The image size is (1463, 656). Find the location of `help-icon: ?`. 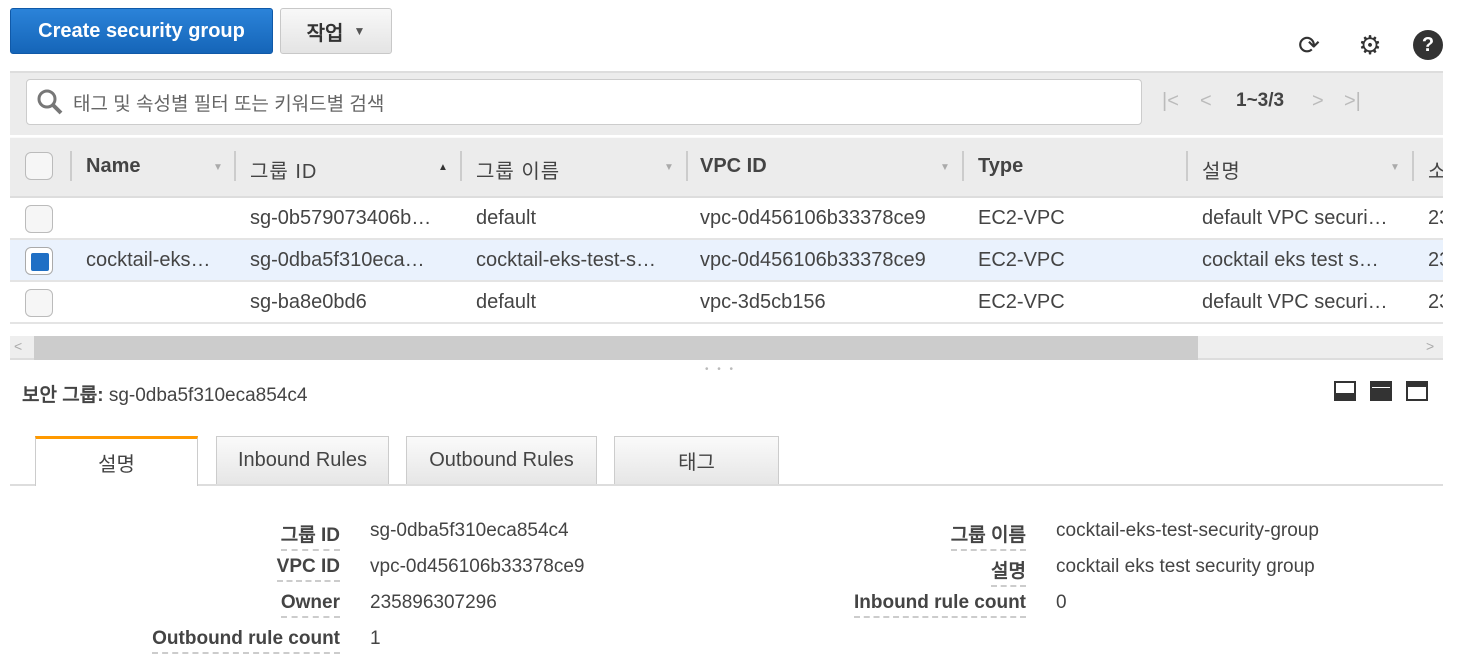

help-icon: ? is located at coordinates (1428, 45).